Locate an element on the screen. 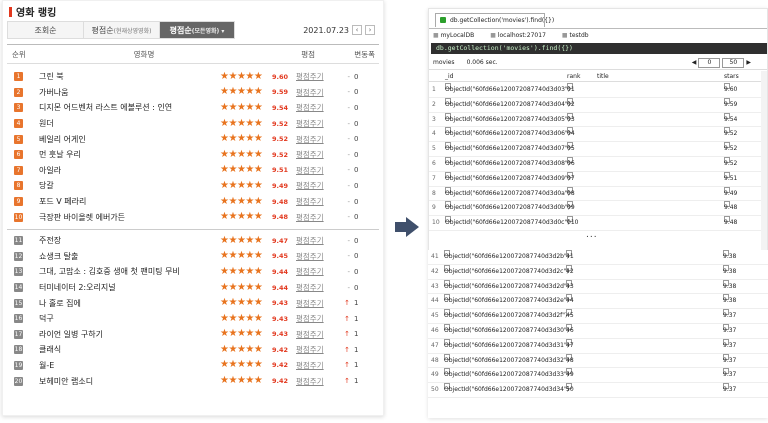 Image resolution: width=768 pixels, height=423 pixels. prev-date-button: ‹ is located at coordinates (357, 30).